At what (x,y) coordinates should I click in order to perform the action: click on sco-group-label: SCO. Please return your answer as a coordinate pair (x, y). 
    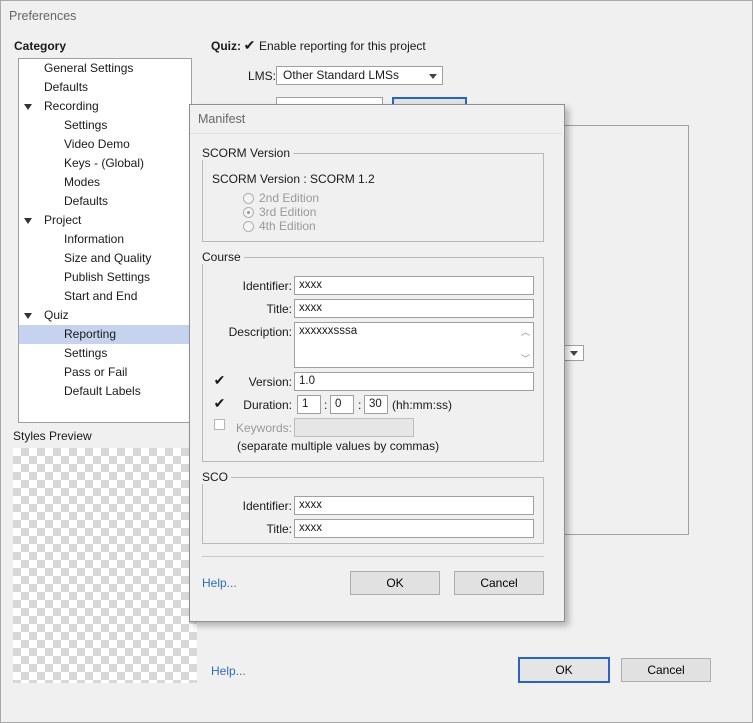
    Looking at the image, I should click on (215, 477).